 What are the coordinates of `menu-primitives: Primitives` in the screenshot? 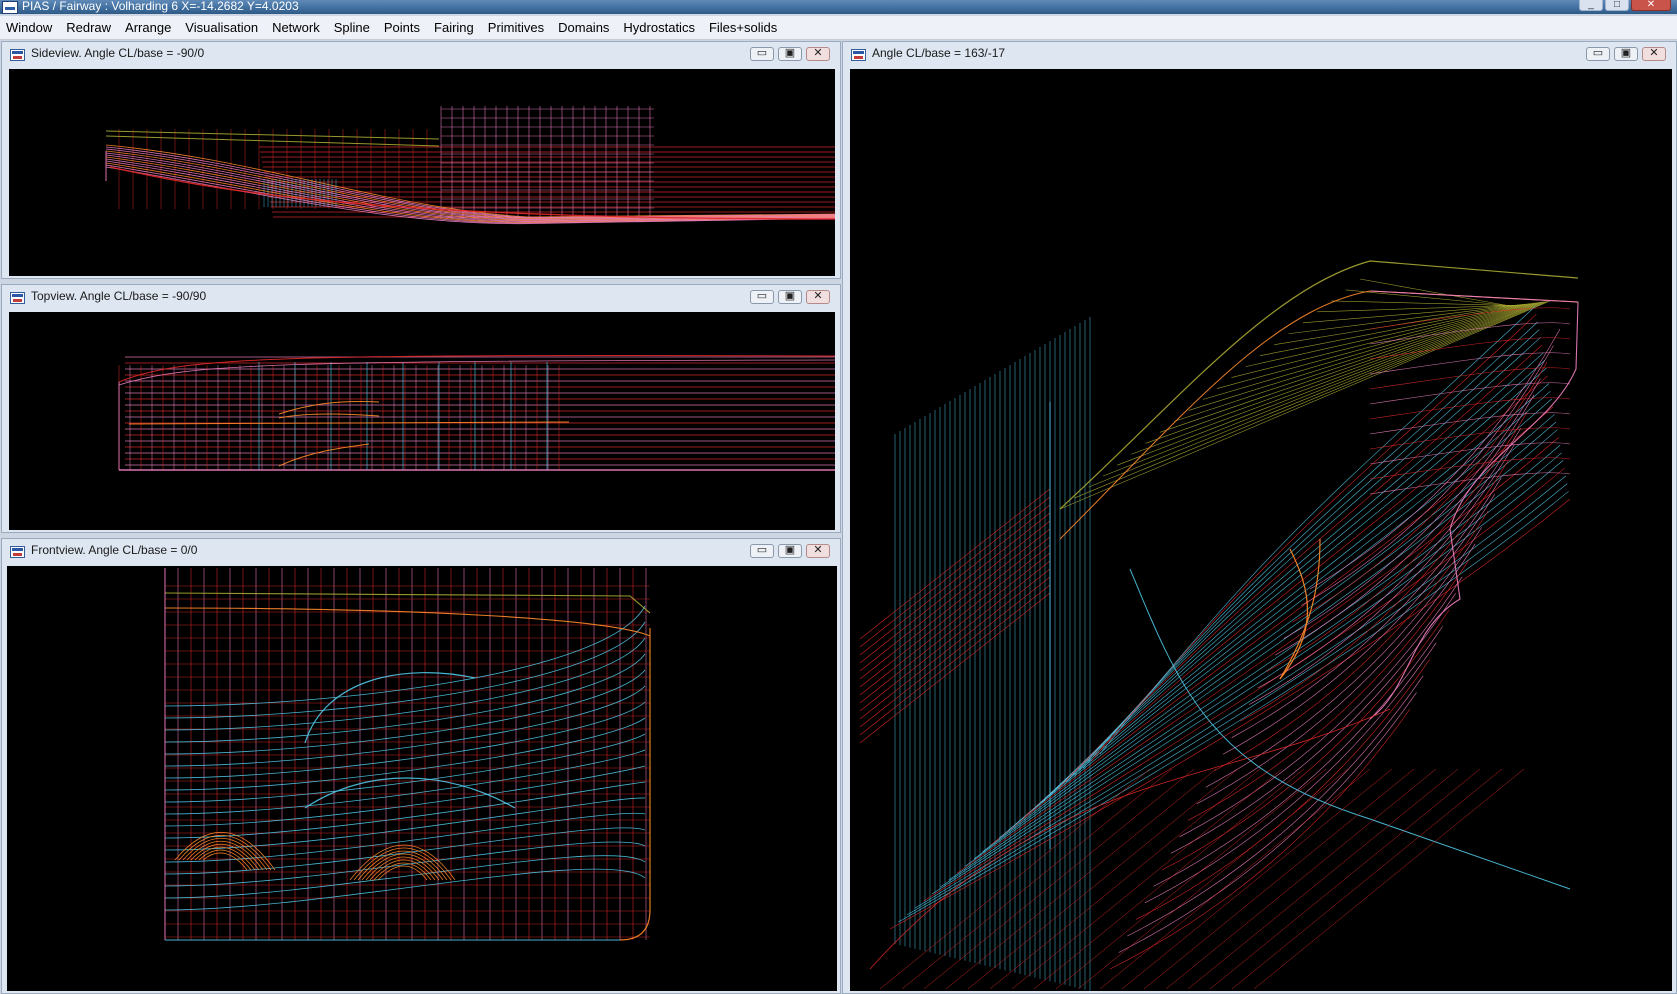 It's located at (516, 27).